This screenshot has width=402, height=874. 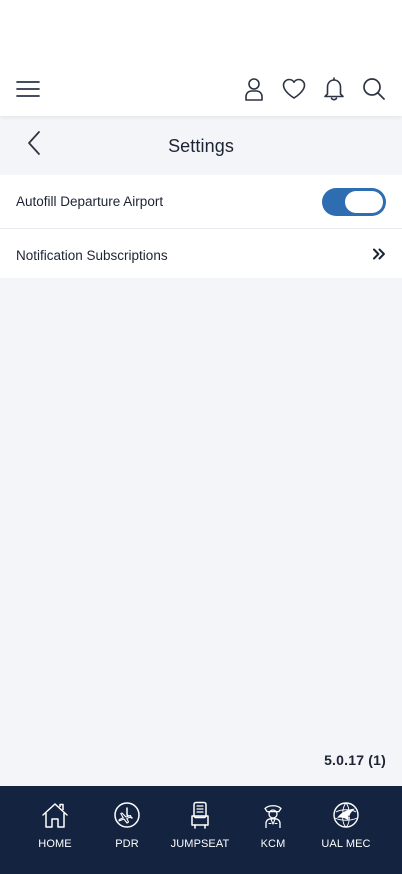 What do you see at coordinates (201, 253) in the screenshot?
I see `notification-subscriptions-row: Notification Subscriptions` at bounding box center [201, 253].